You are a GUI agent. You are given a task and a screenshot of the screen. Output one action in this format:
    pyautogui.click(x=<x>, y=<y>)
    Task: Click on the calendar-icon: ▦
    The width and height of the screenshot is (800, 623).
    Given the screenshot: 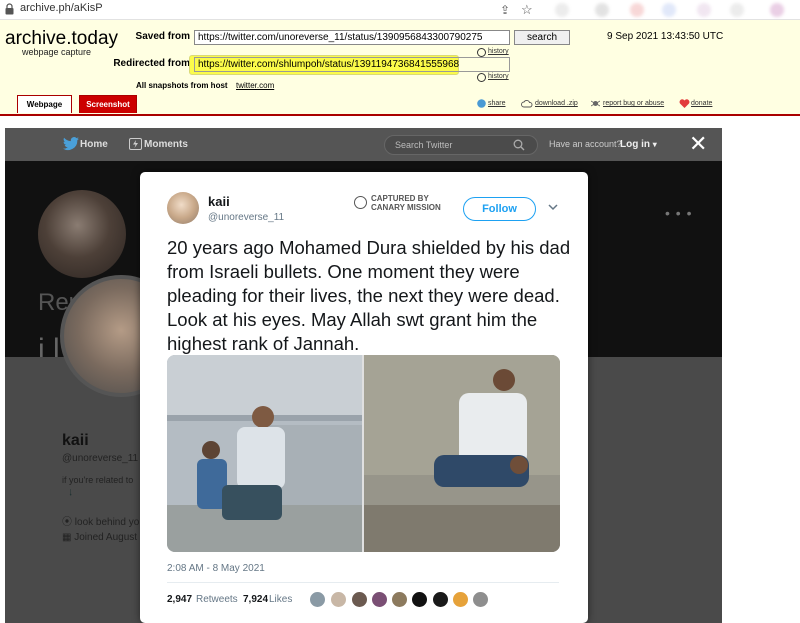 What is the action you would take?
    pyautogui.click(x=67, y=537)
    